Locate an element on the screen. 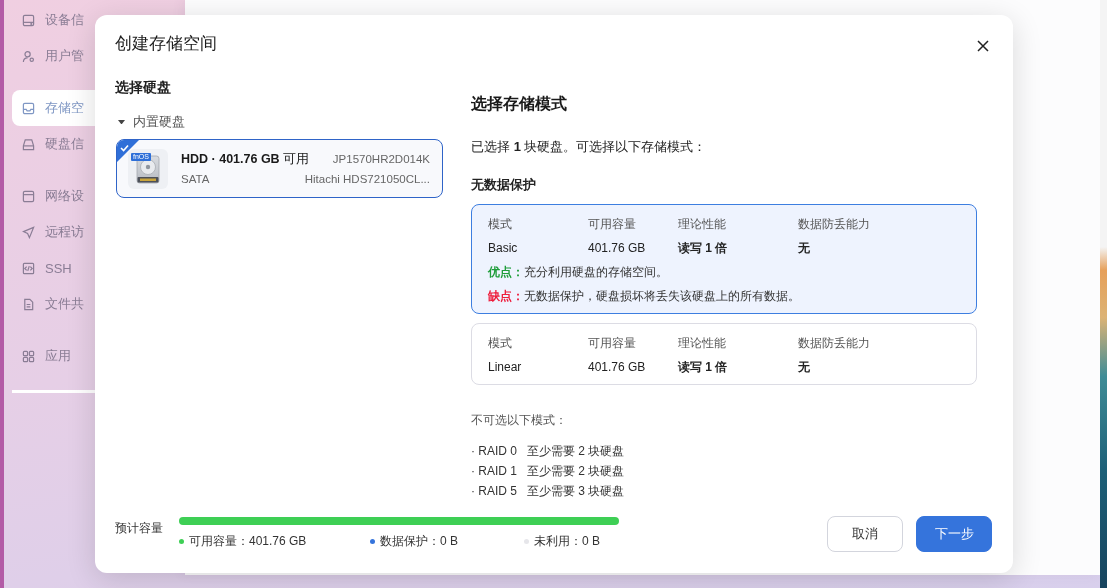 Image resolution: width=1107 pixels, height=588 pixels. capacity-label: 预计容量 is located at coordinates (139, 528).